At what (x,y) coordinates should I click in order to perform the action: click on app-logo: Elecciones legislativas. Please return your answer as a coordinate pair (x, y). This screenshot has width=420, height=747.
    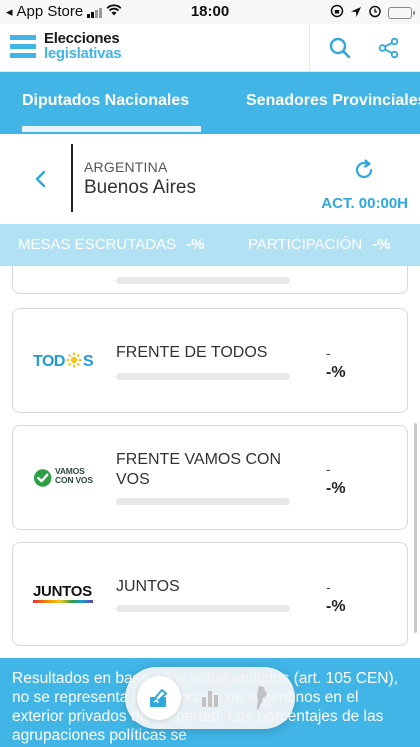
    Looking at the image, I should click on (66, 46).